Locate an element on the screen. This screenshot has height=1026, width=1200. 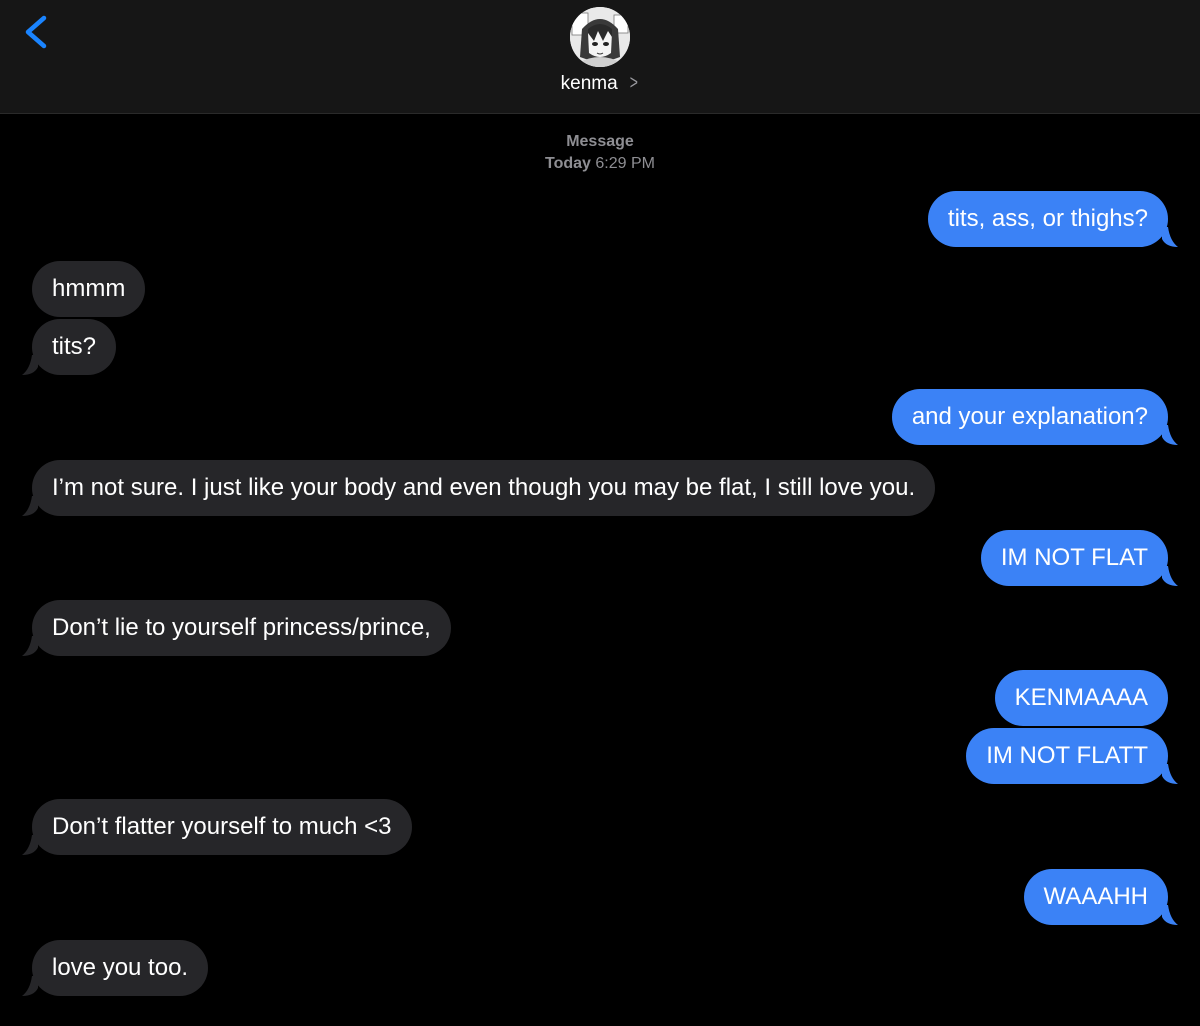
conversation-header: kenma > is located at coordinates (600, 57).